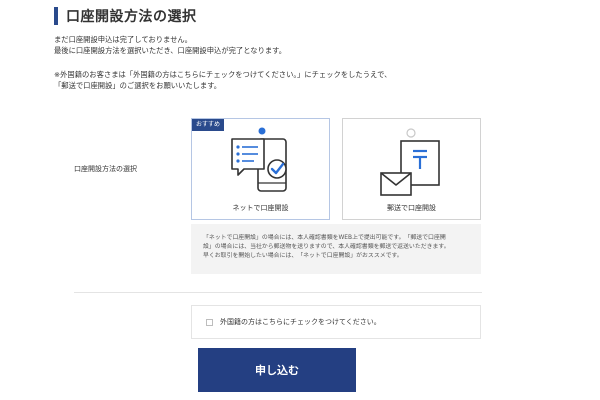 The image size is (600, 400). Describe the element at coordinates (56, 16) in the screenshot. I see `title-accent-bar` at that location.